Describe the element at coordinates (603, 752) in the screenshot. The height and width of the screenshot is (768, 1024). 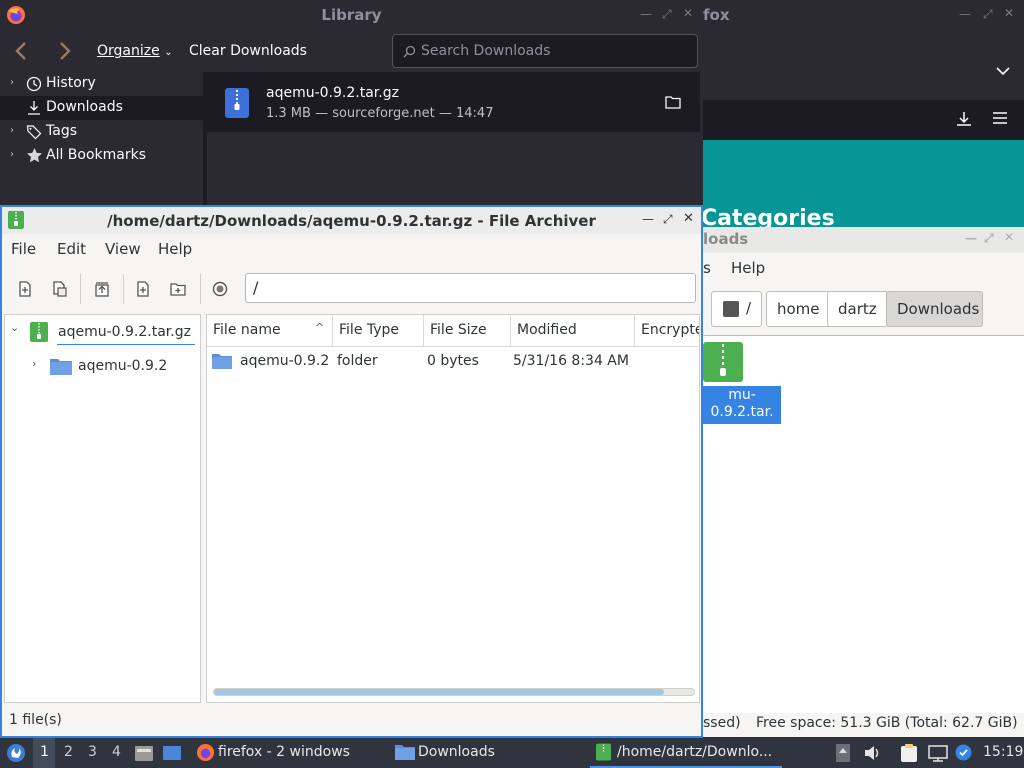
I see `archive-app-icon` at that location.